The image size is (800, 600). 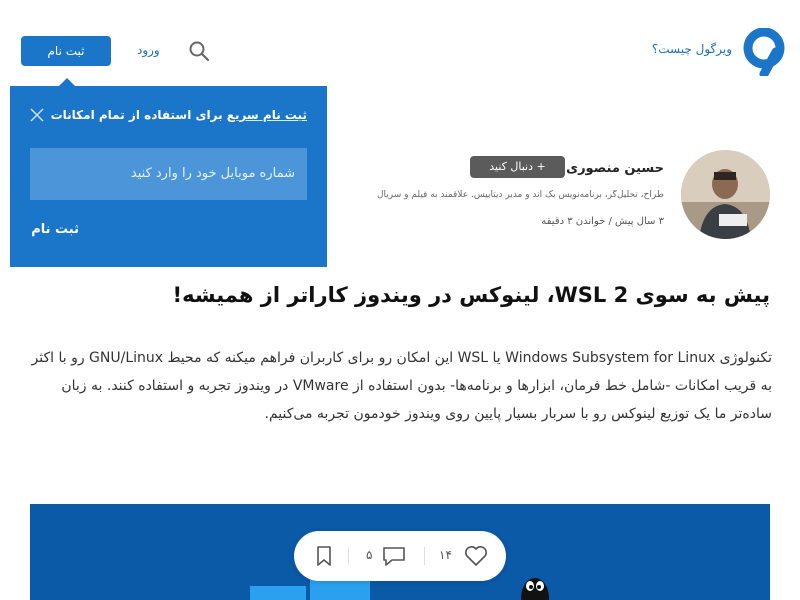 I want to click on tux-penguin-icon, so click(x=535, y=589).